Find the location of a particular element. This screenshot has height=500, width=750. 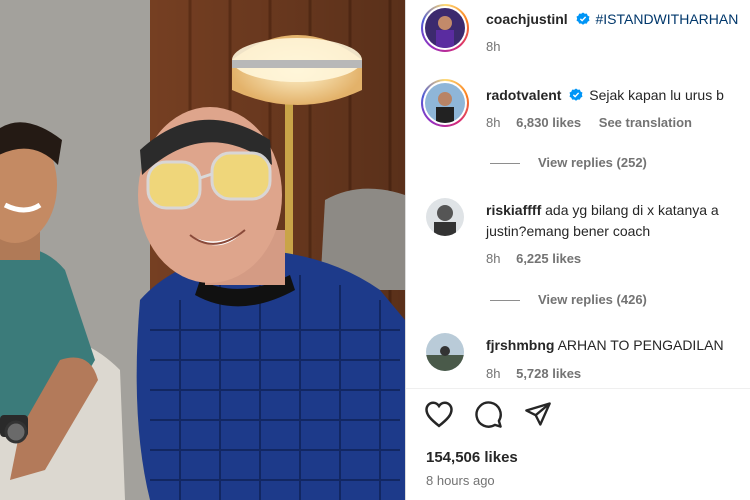

view-replies-label: View replies (426) is located at coordinates (592, 299).